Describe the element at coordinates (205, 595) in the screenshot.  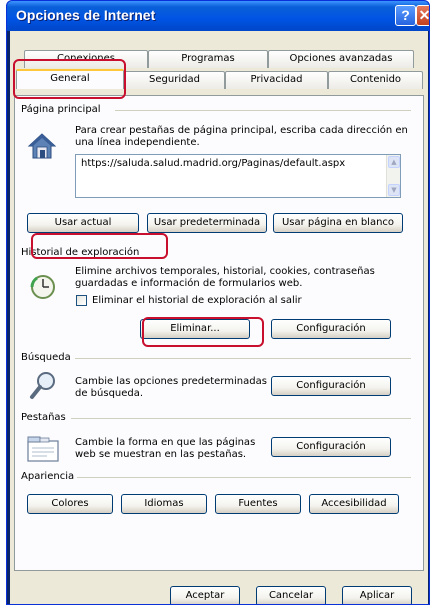
I see `ok-button: Aceptar` at that location.